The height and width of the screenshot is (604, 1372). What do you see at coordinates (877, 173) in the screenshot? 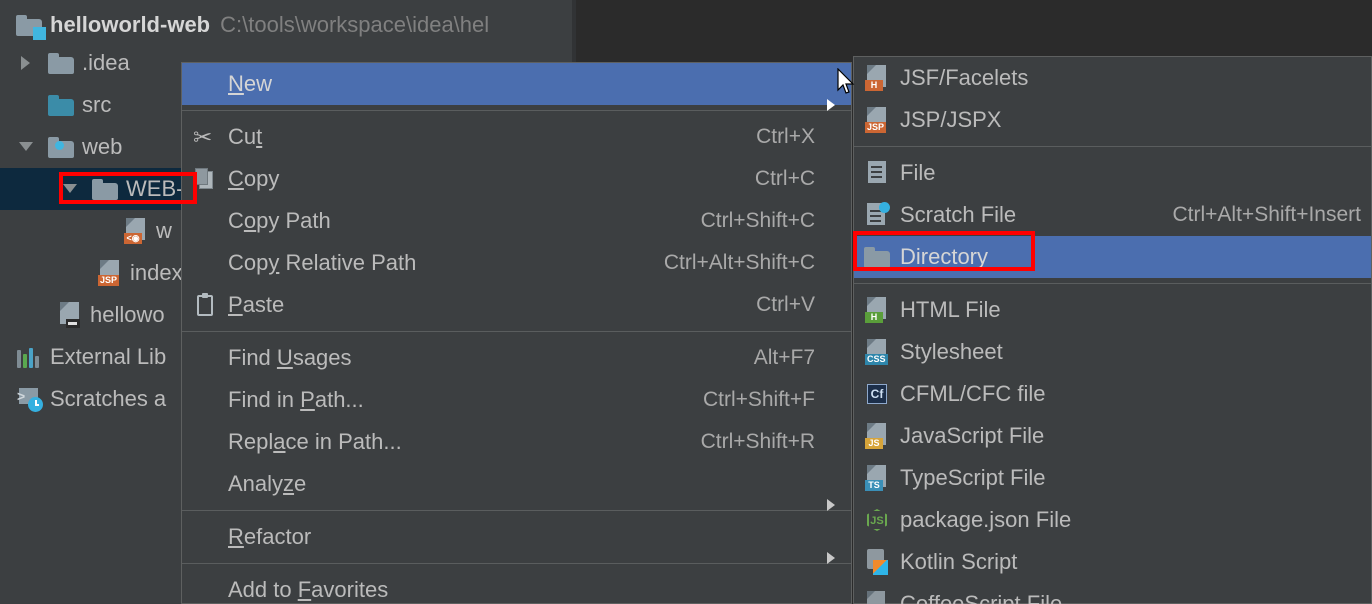
I see `file-icon` at bounding box center [877, 173].